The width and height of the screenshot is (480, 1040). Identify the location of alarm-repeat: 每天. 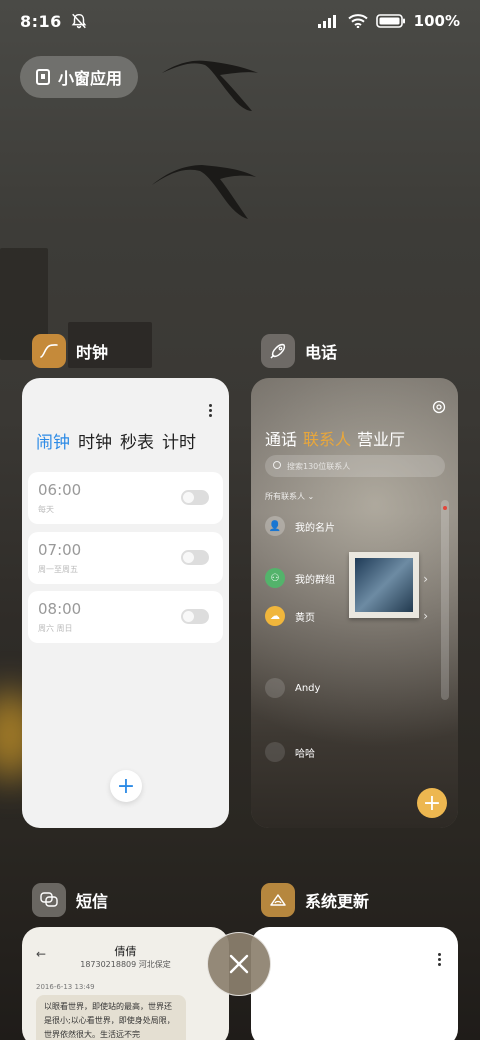
(46, 509).